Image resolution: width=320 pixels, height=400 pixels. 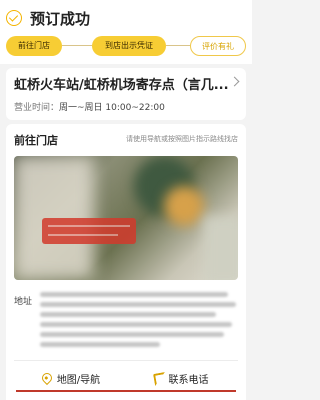 What do you see at coordinates (129, 46) in the screenshot?
I see `step-show-voucher: 到店出示凭证` at bounding box center [129, 46].